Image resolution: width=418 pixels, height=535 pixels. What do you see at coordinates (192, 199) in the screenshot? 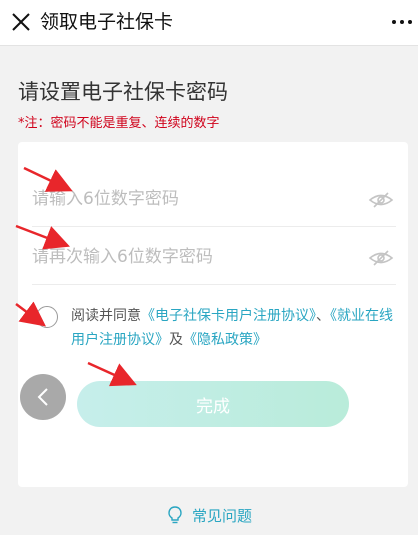
I see `password-input` at bounding box center [192, 199].